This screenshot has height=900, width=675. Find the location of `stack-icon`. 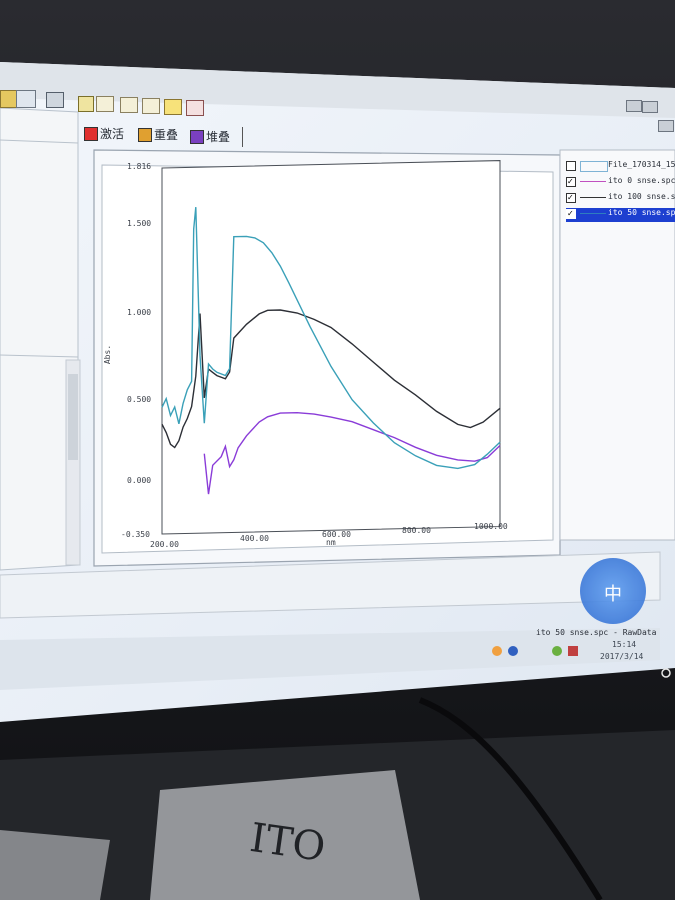

stack-icon is located at coordinates (197, 137).